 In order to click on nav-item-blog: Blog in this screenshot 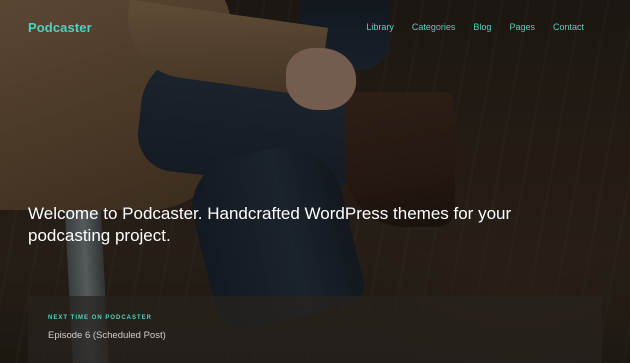, I will do `click(482, 27)`.